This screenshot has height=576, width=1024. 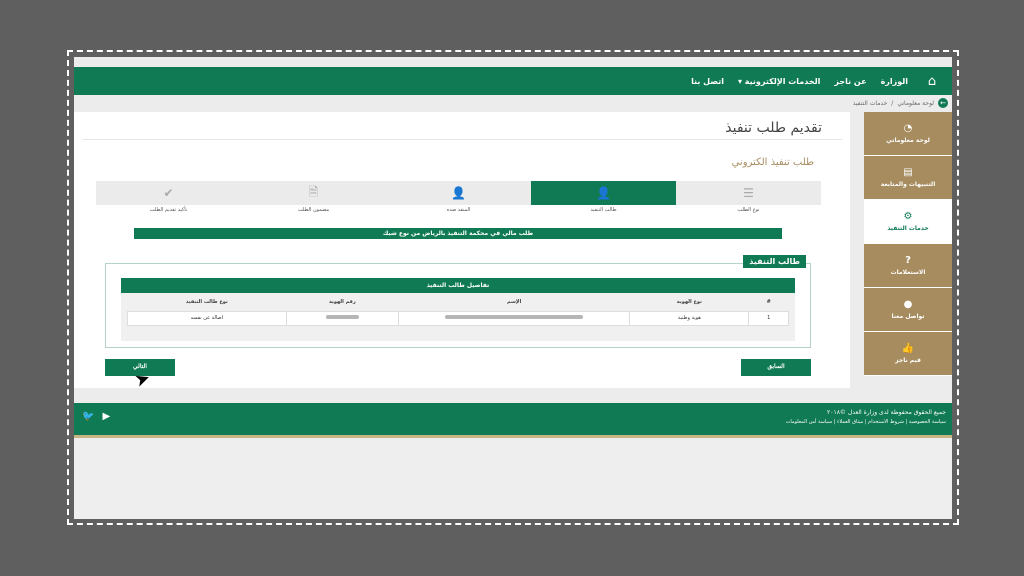 I want to click on table-header: نوع الهوية, so click(x=689, y=301).